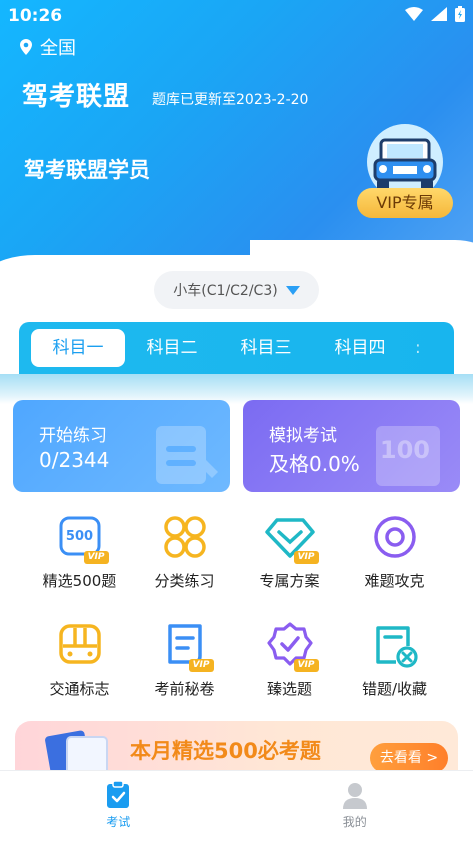 The height and width of the screenshot is (842, 473). Describe the element at coordinates (26, 47) in the screenshot. I see `location-pin-icon` at that location.